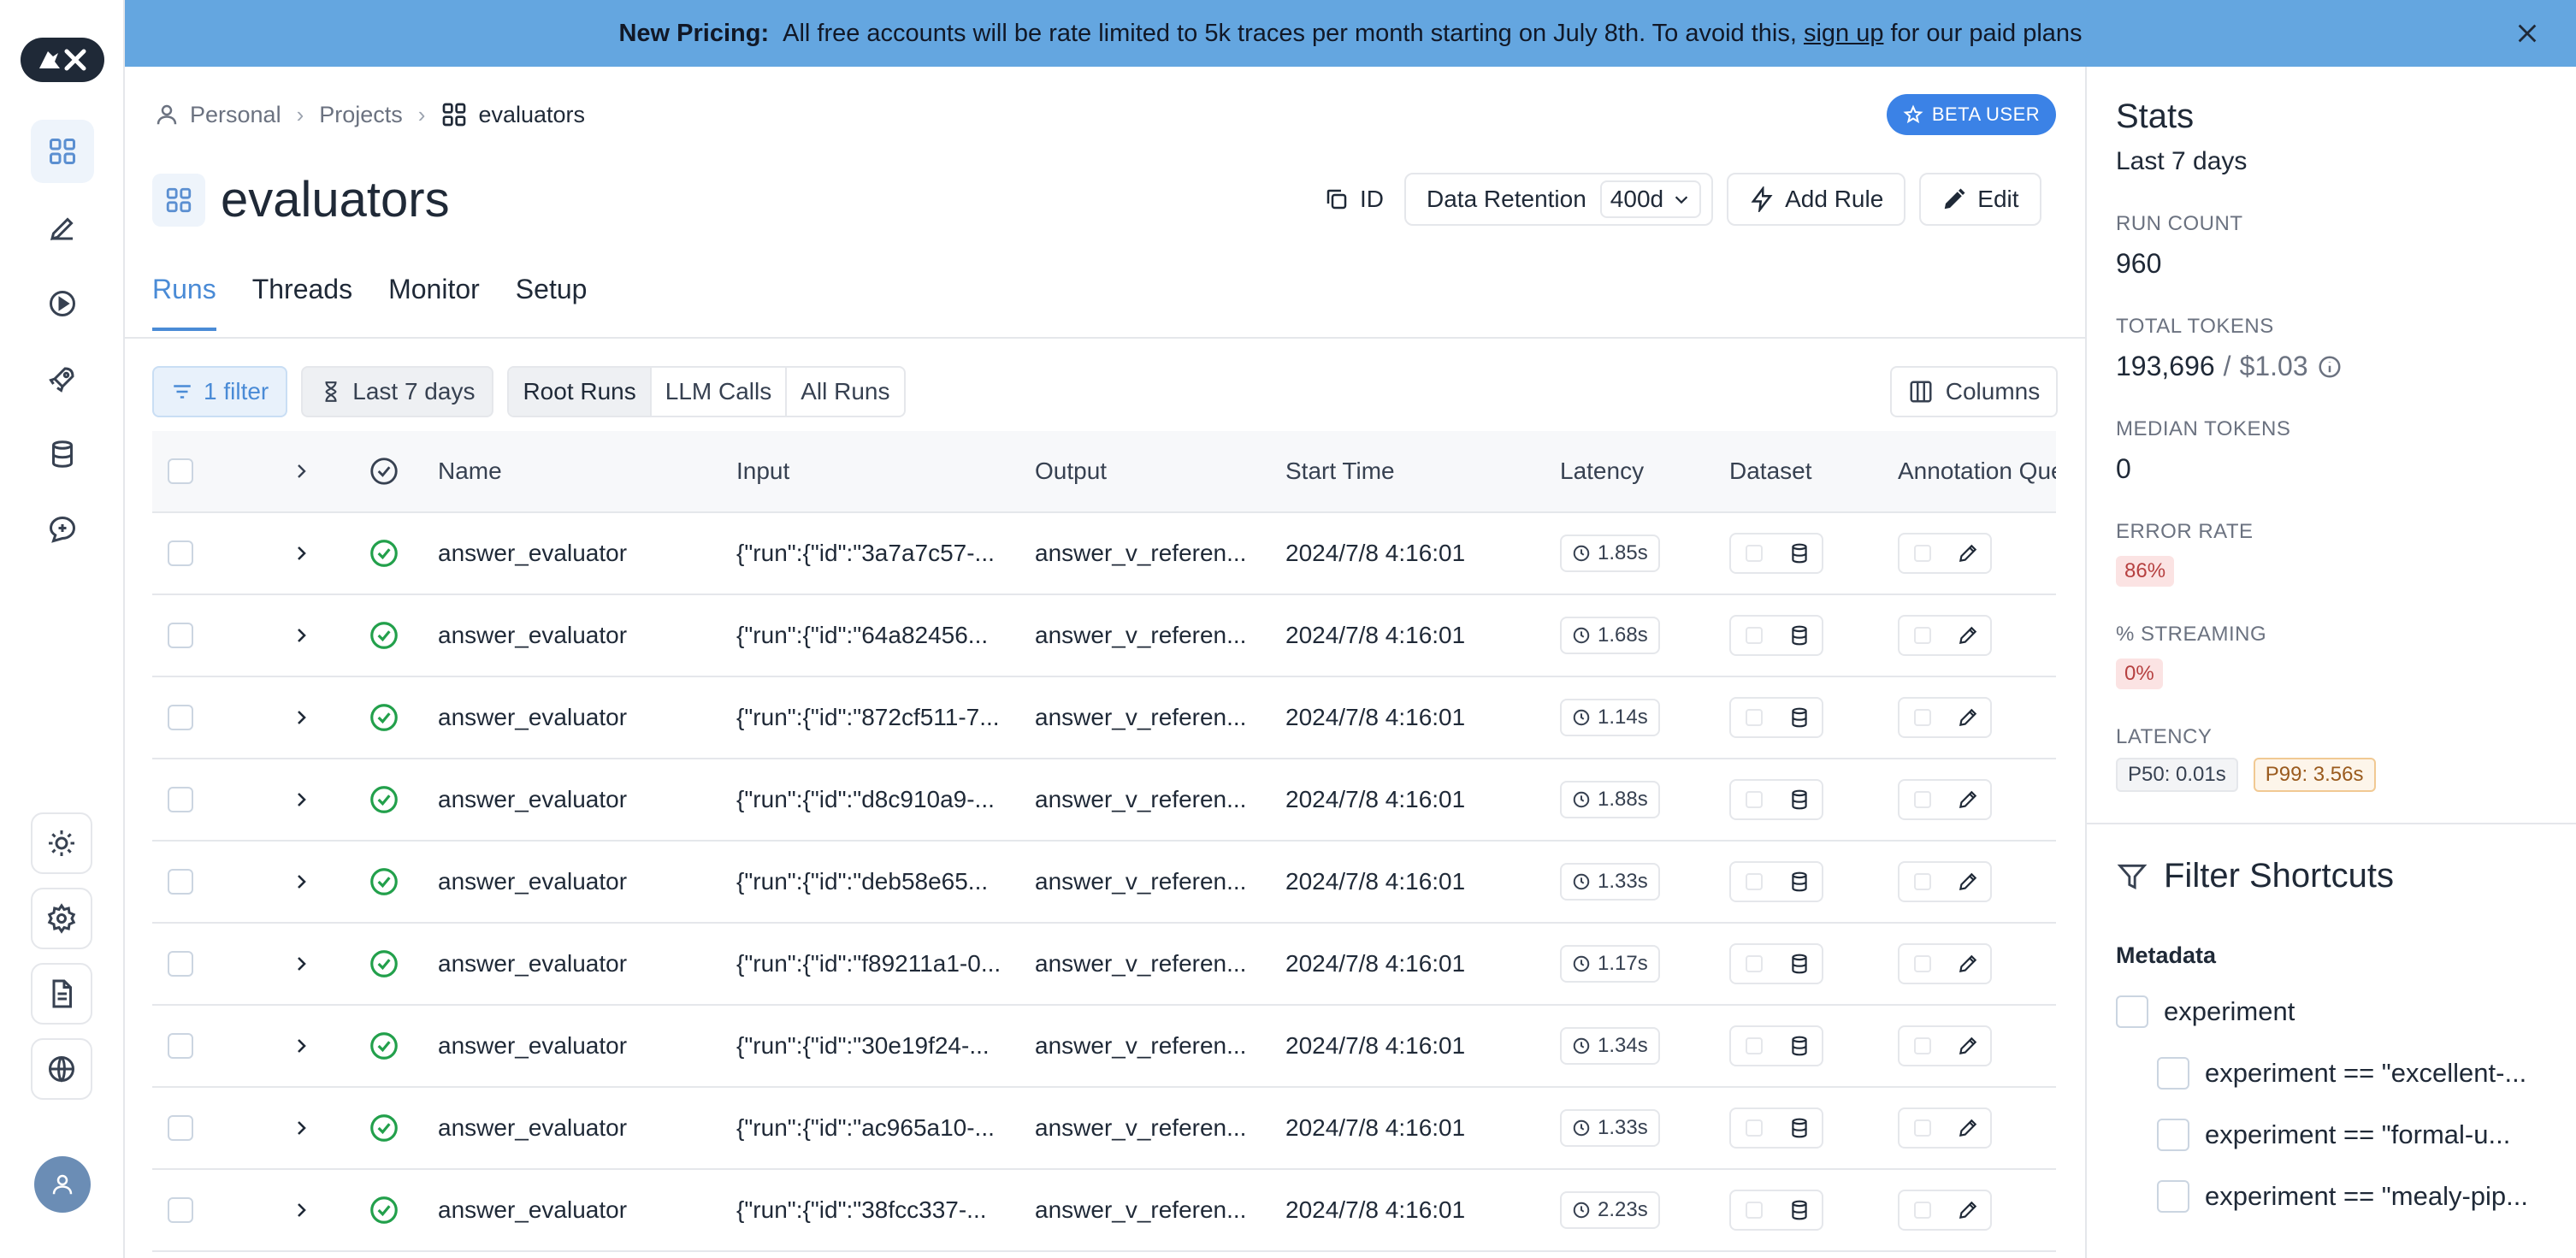 The image size is (2576, 1258). What do you see at coordinates (885, 471) in the screenshot?
I see `header-input: Input` at bounding box center [885, 471].